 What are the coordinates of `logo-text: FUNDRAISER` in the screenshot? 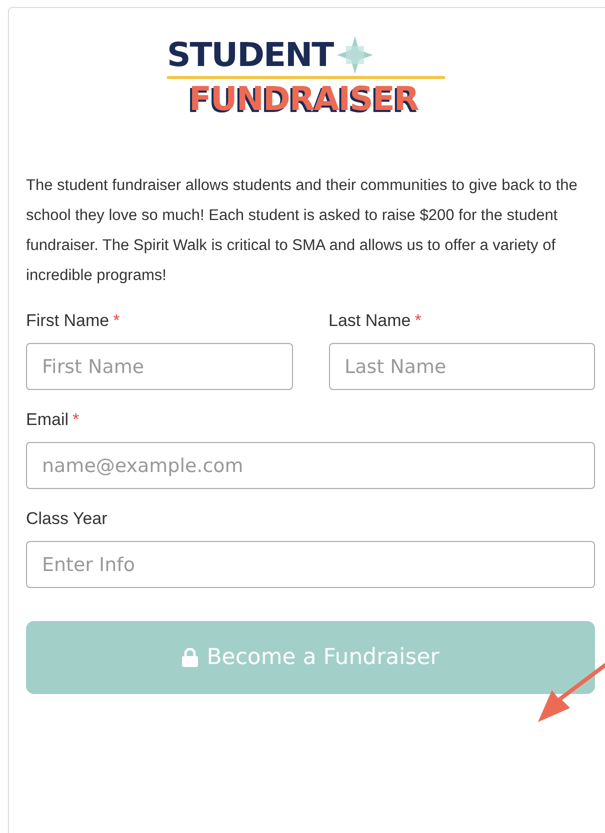 It's located at (304, 99).